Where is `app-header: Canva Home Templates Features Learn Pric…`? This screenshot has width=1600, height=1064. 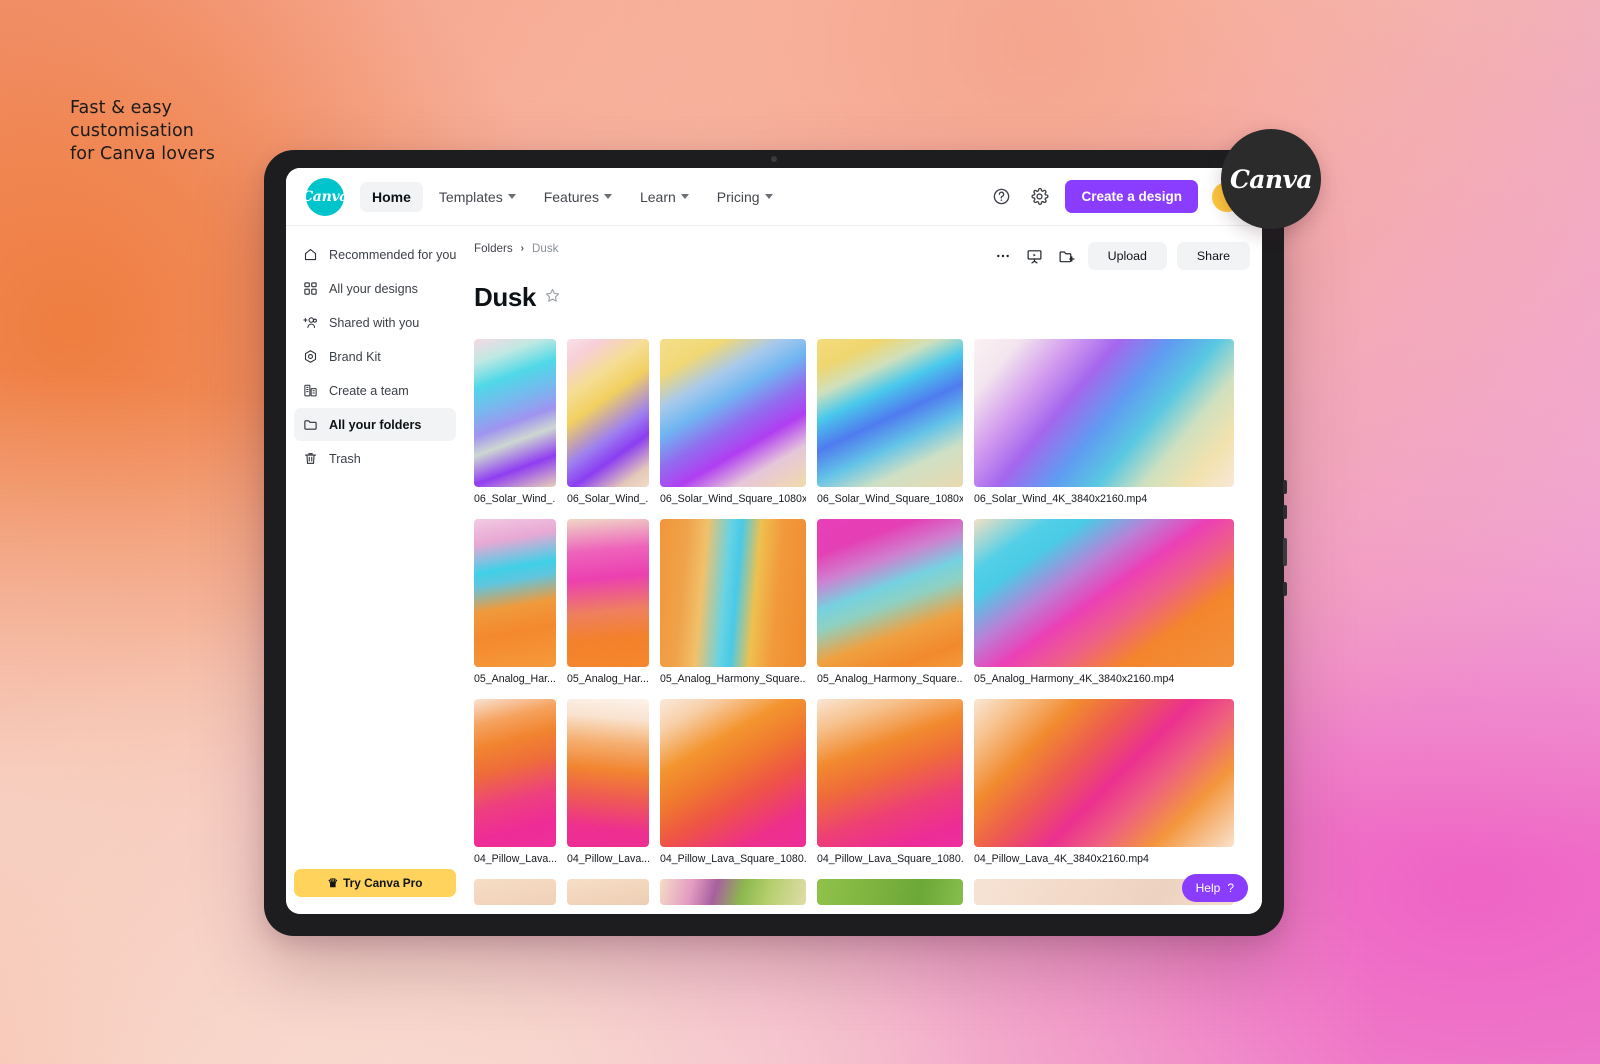
app-header: Canva Home Templates Features Learn Pric… is located at coordinates (774, 197).